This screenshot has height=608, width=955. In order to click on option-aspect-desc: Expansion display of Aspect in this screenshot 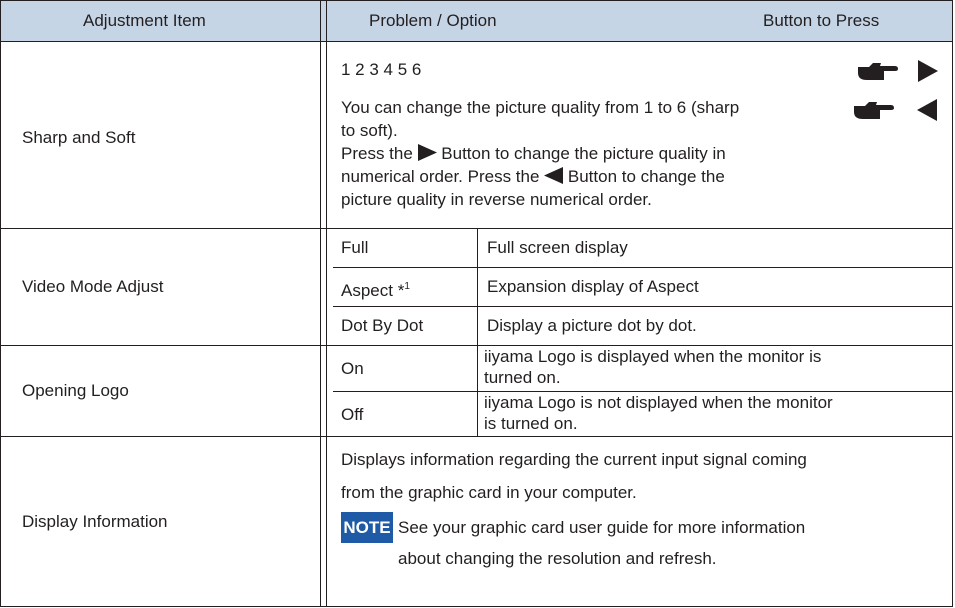, I will do `click(593, 286)`.